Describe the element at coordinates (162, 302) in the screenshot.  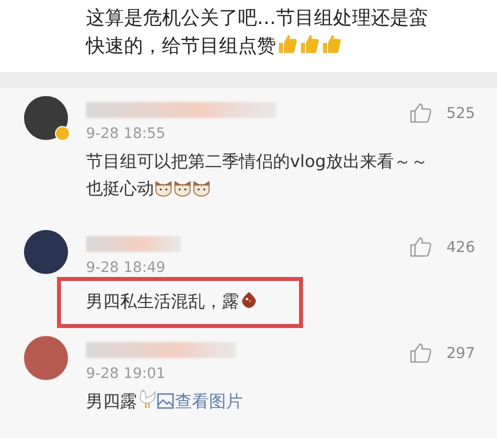
I see `comment-text: 男四私生活混乱，露` at that location.